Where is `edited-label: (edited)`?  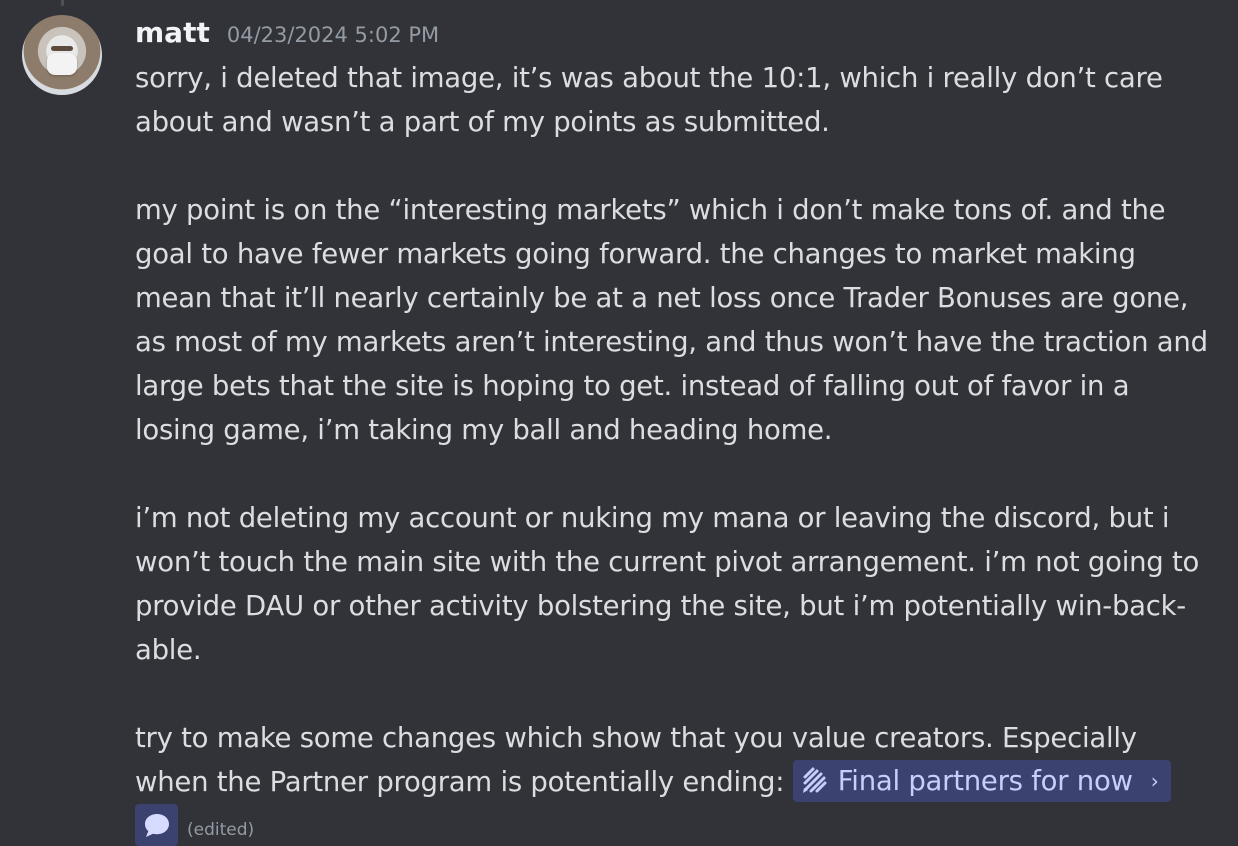 edited-label: (edited) is located at coordinates (221, 830).